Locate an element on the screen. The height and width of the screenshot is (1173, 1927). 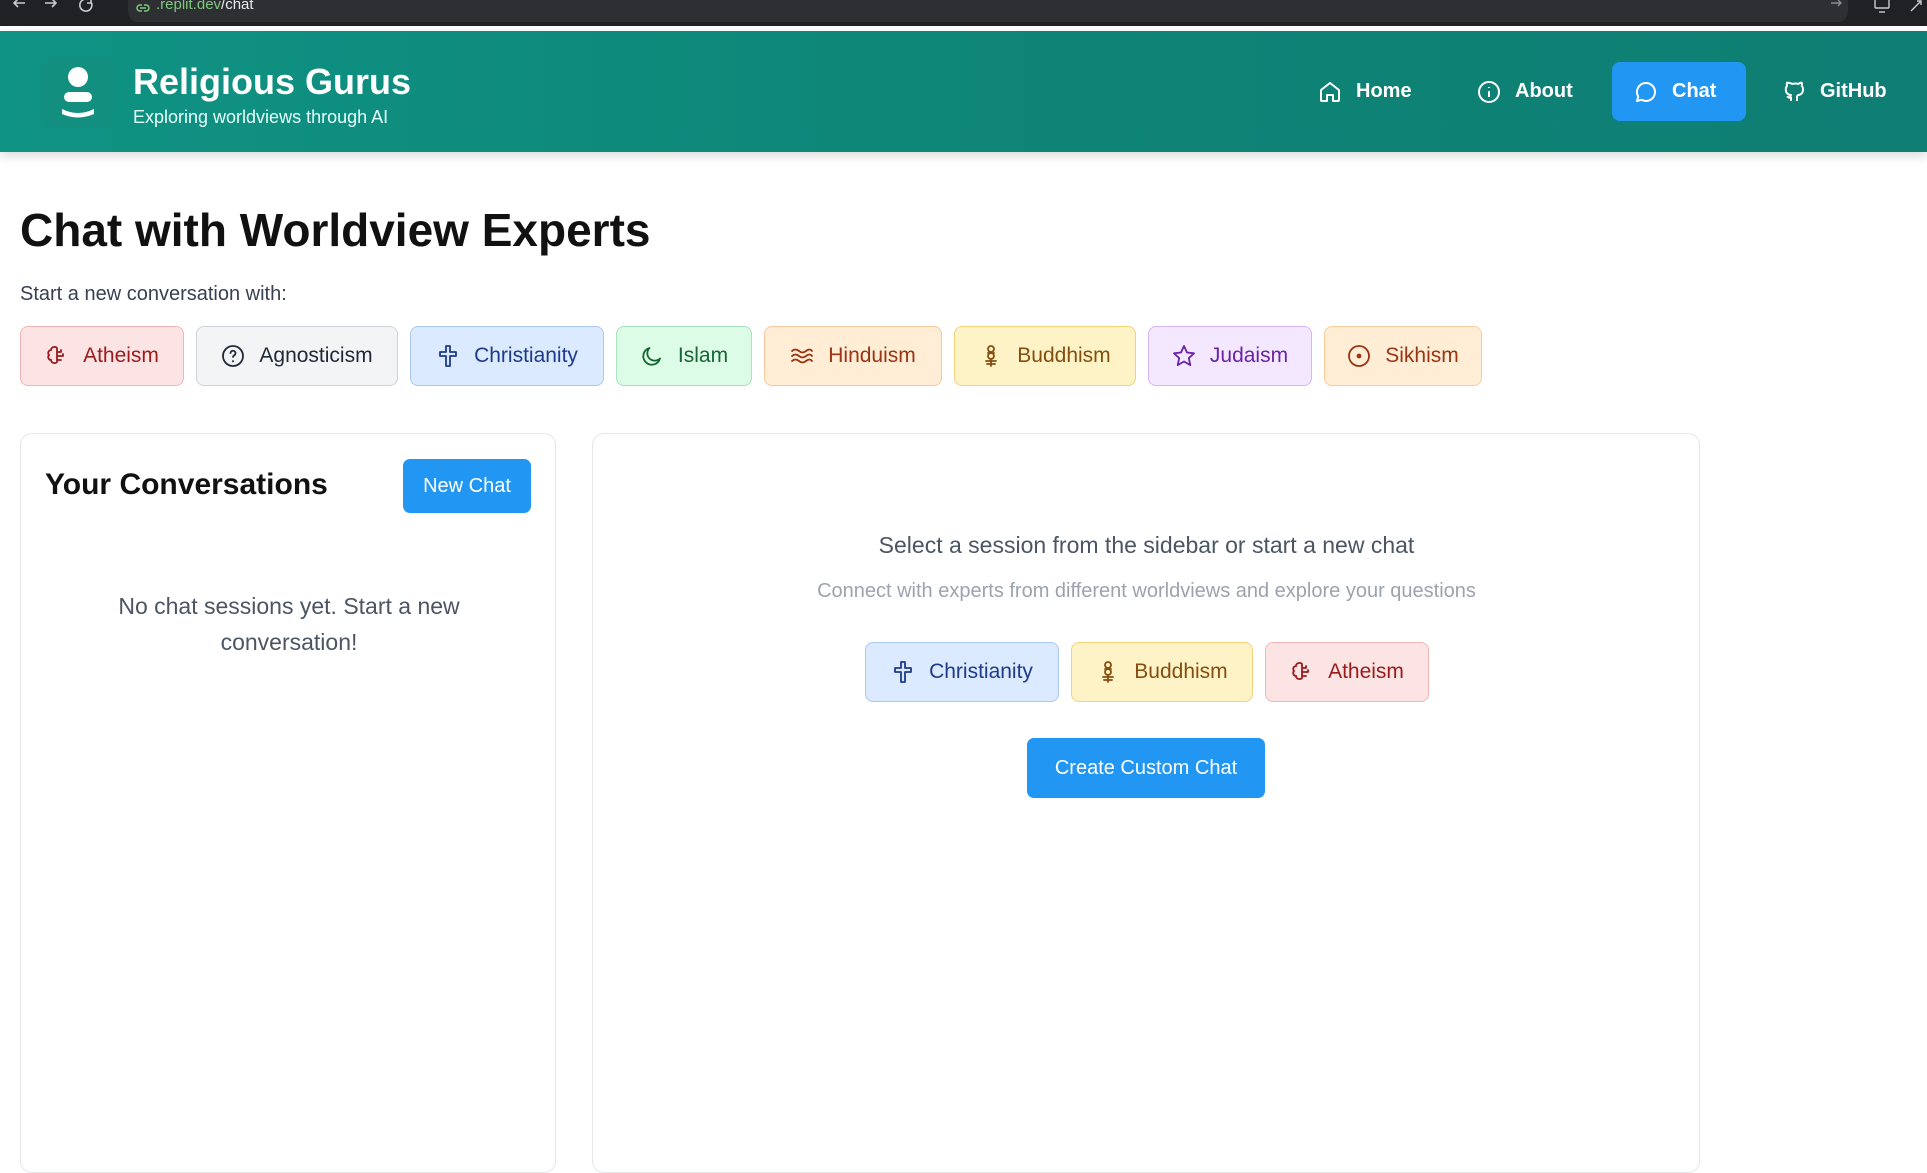
info-icon is located at coordinates (1489, 91).